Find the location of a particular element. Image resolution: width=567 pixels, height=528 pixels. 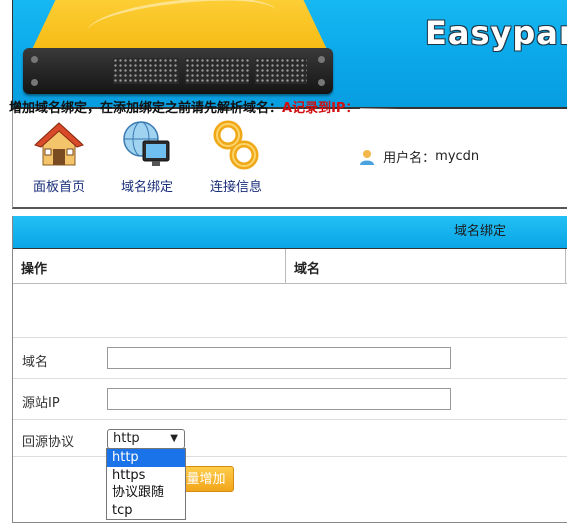

chevron-down-icon: ▼ is located at coordinates (174, 438).